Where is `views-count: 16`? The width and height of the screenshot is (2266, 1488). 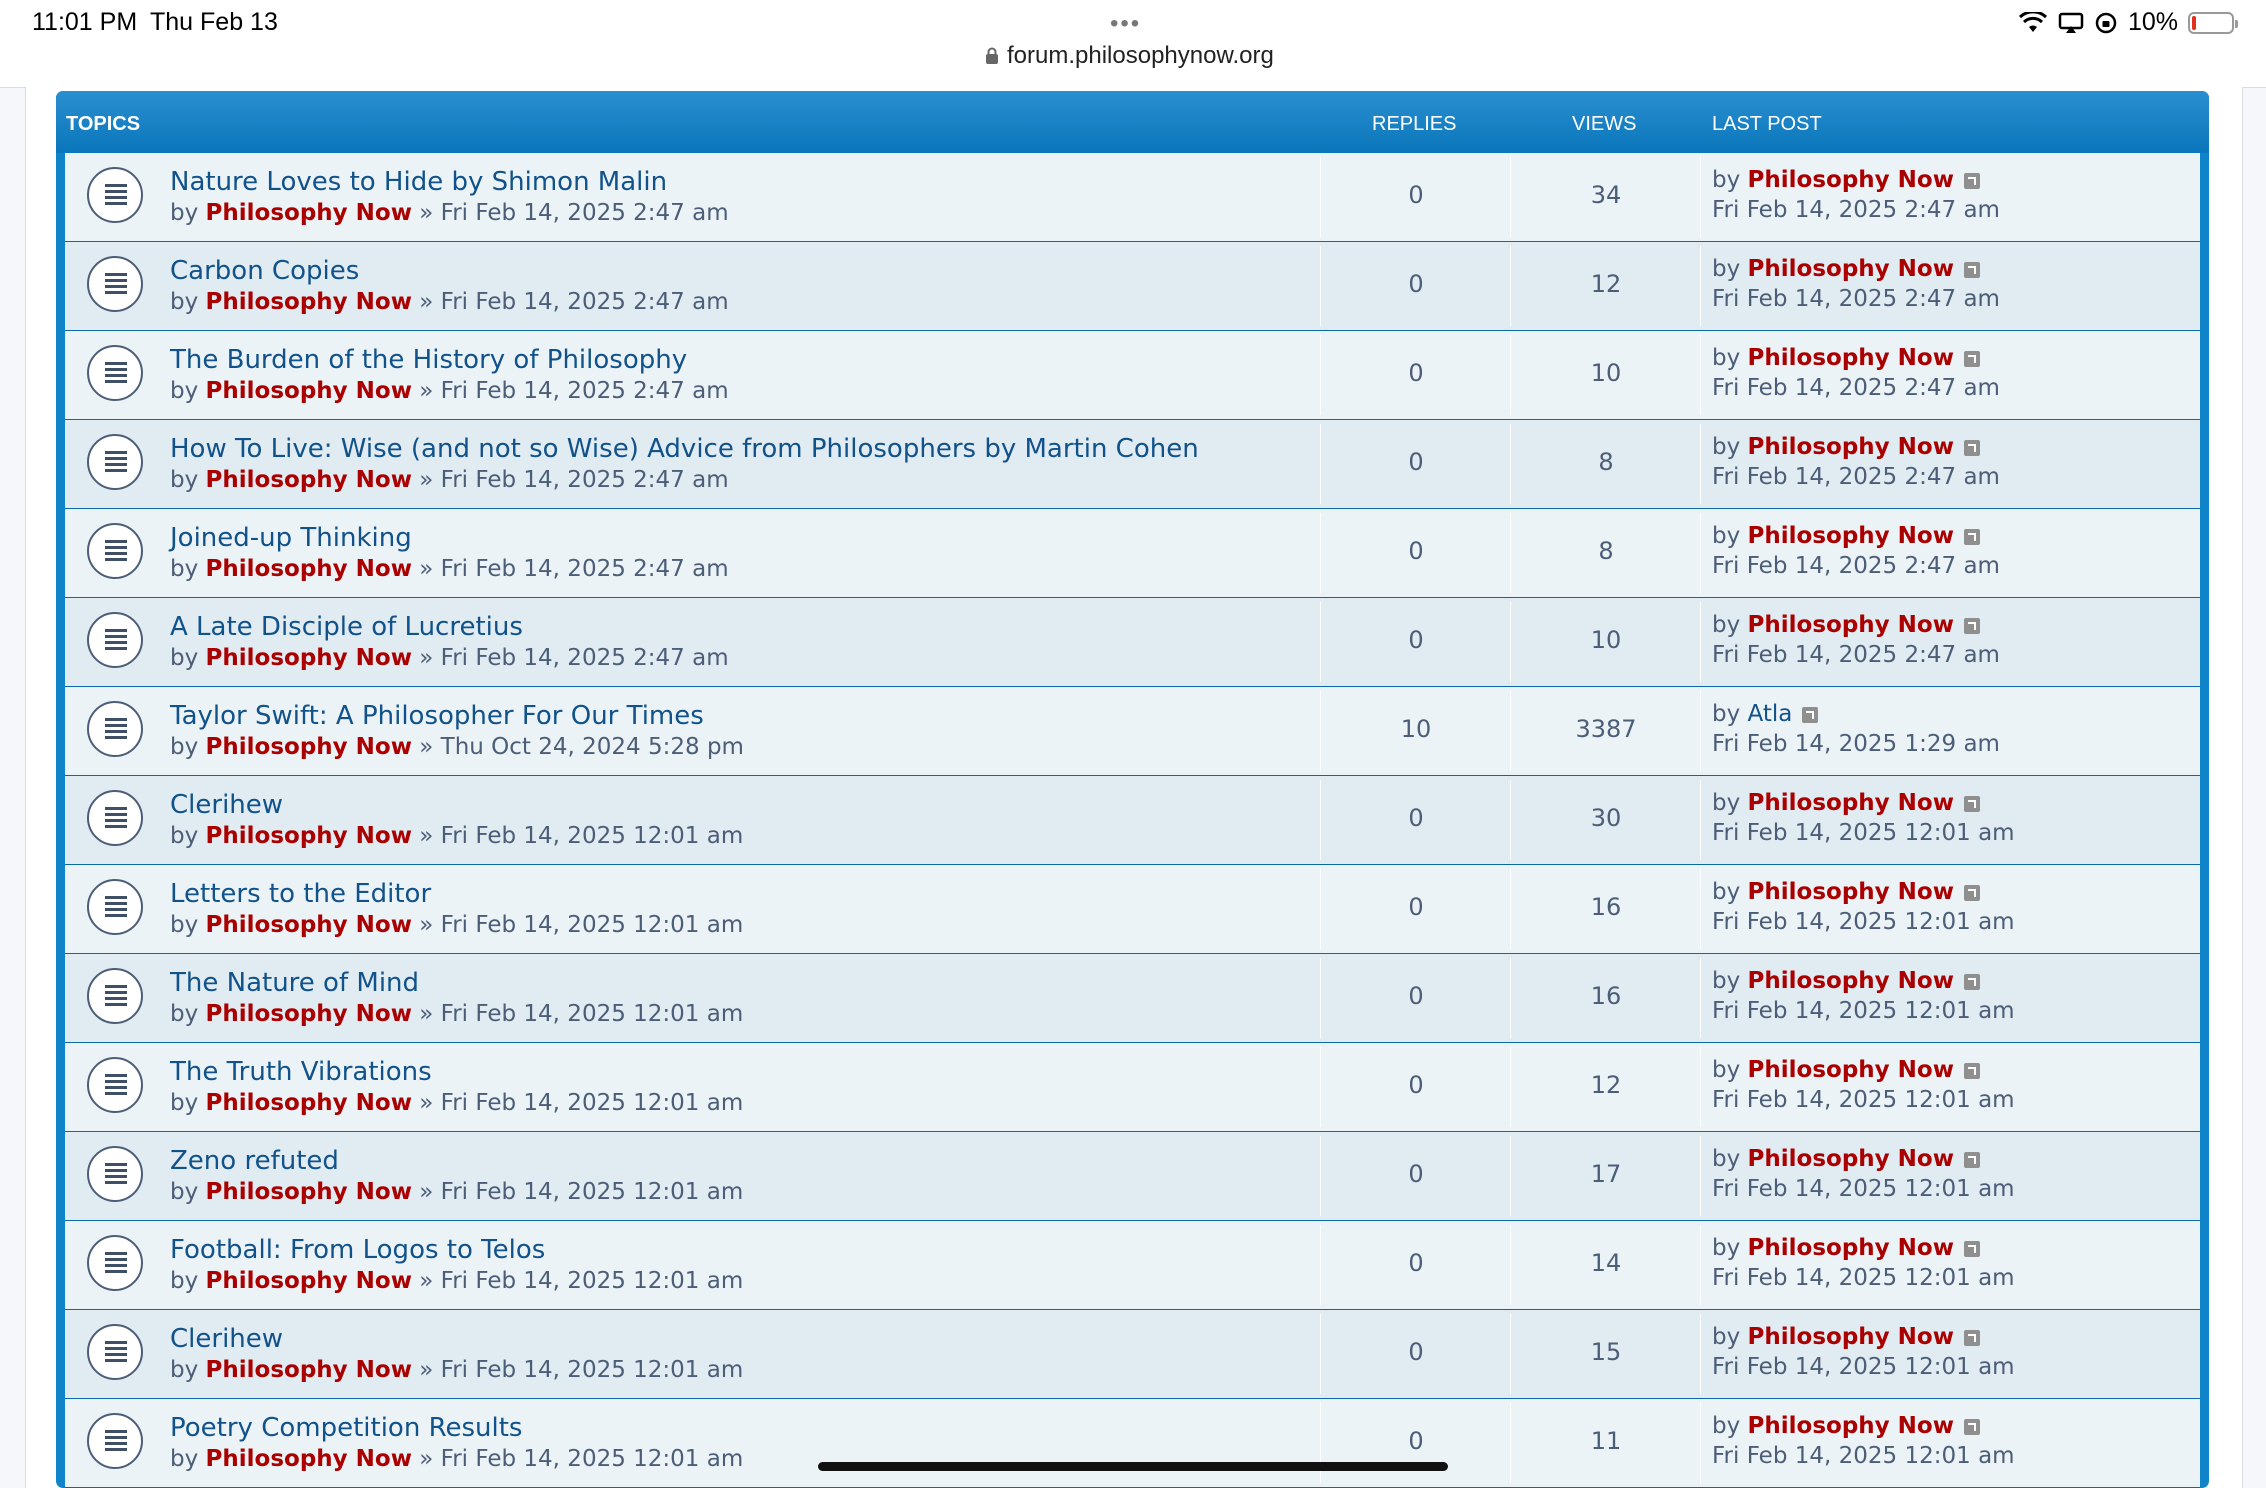
views-count: 16 is located at coordinates (1606, 907).